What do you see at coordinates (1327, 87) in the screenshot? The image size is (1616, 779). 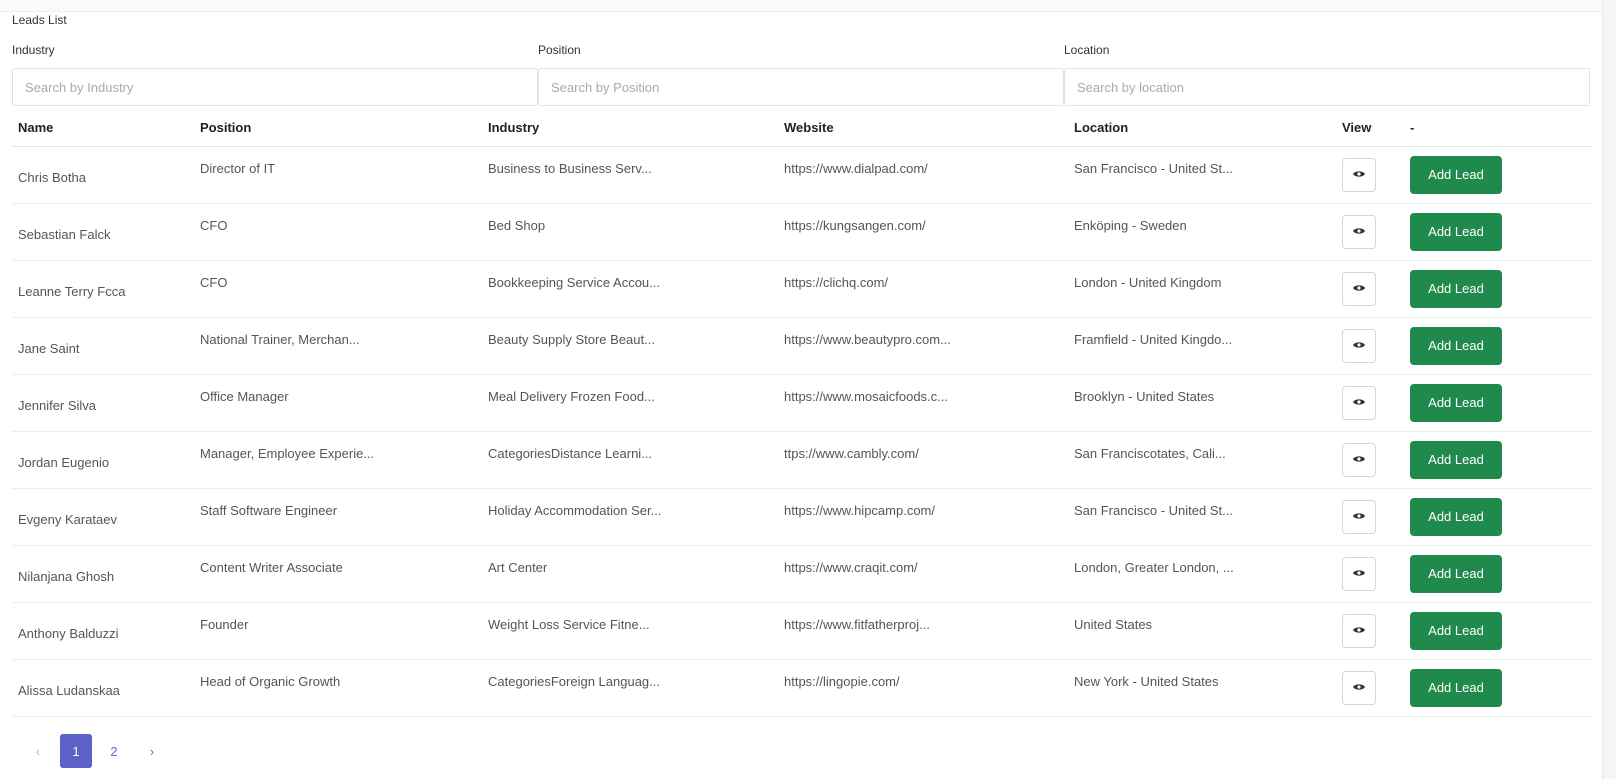 I see `location-search-input` at bounding box center [1327, 87].